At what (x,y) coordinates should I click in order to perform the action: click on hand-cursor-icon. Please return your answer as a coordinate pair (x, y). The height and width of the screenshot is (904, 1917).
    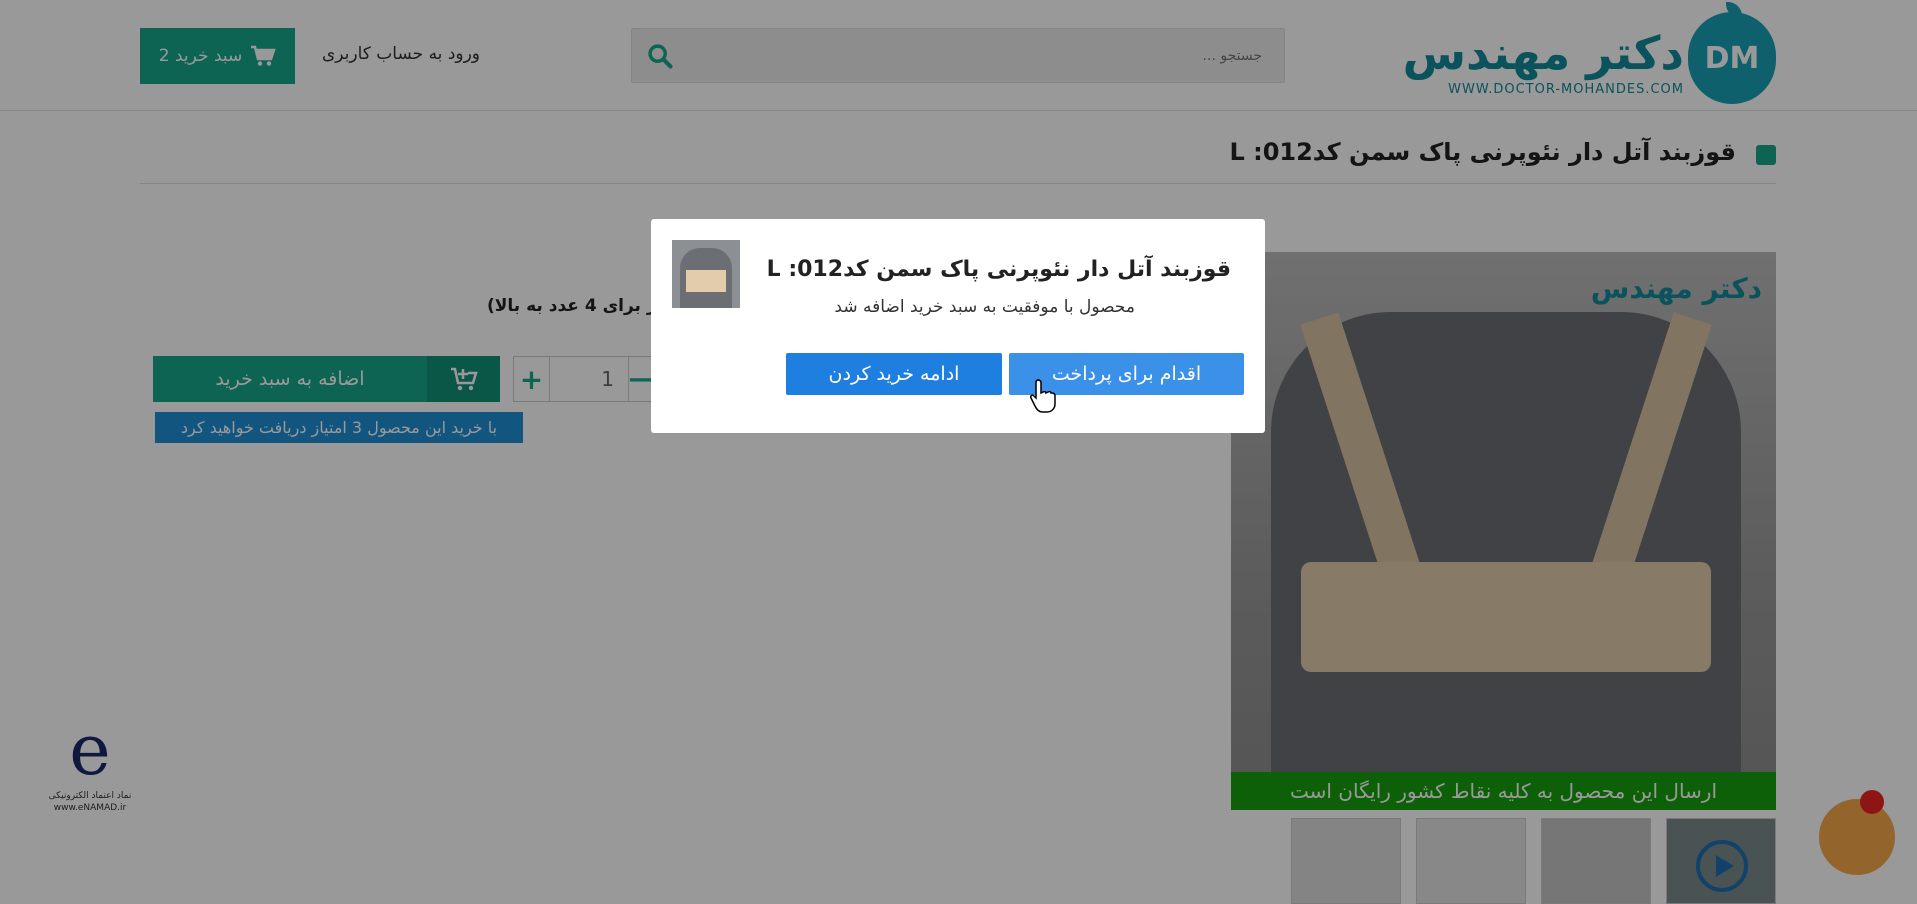
    Looking at the image, I should click on (1043, 396).